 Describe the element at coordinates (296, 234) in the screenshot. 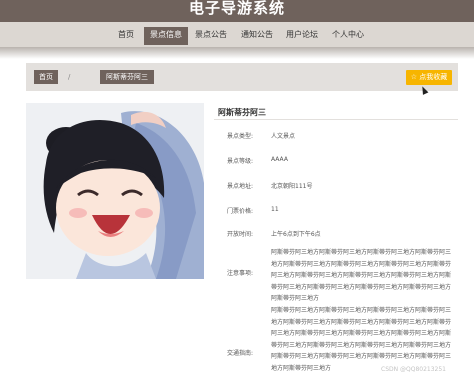

I see `hours-value: 上午6点到下午6点` at that location.